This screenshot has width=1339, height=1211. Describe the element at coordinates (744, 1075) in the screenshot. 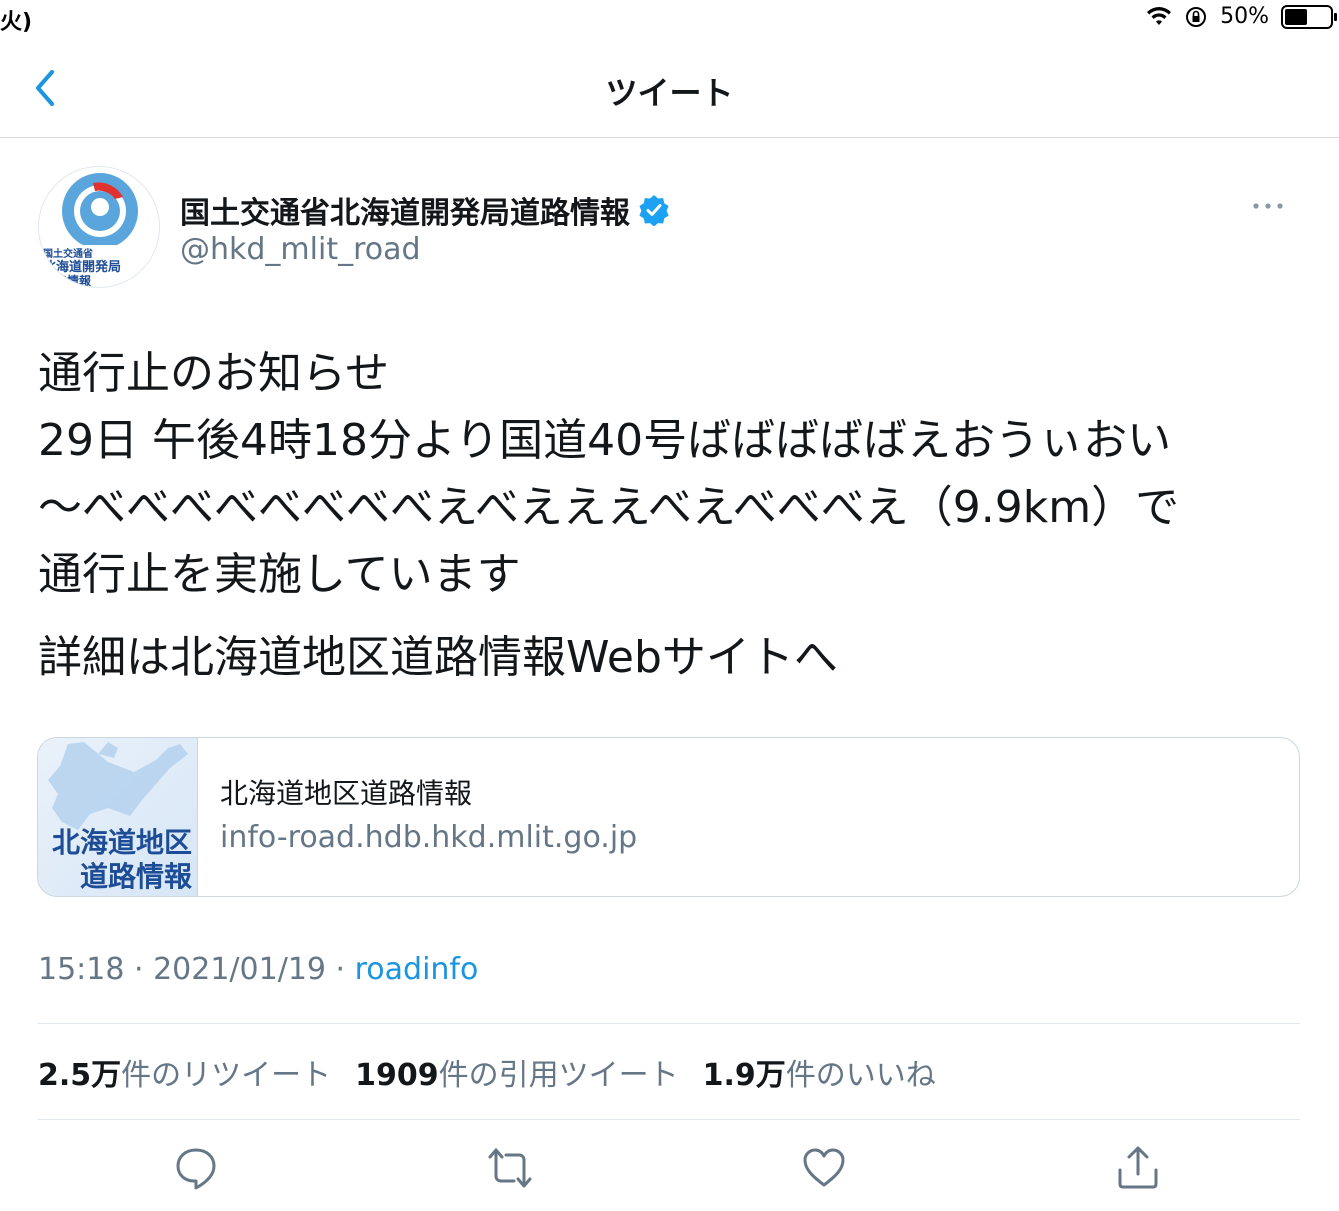

I see `likes-count: 1.9万` at that location.